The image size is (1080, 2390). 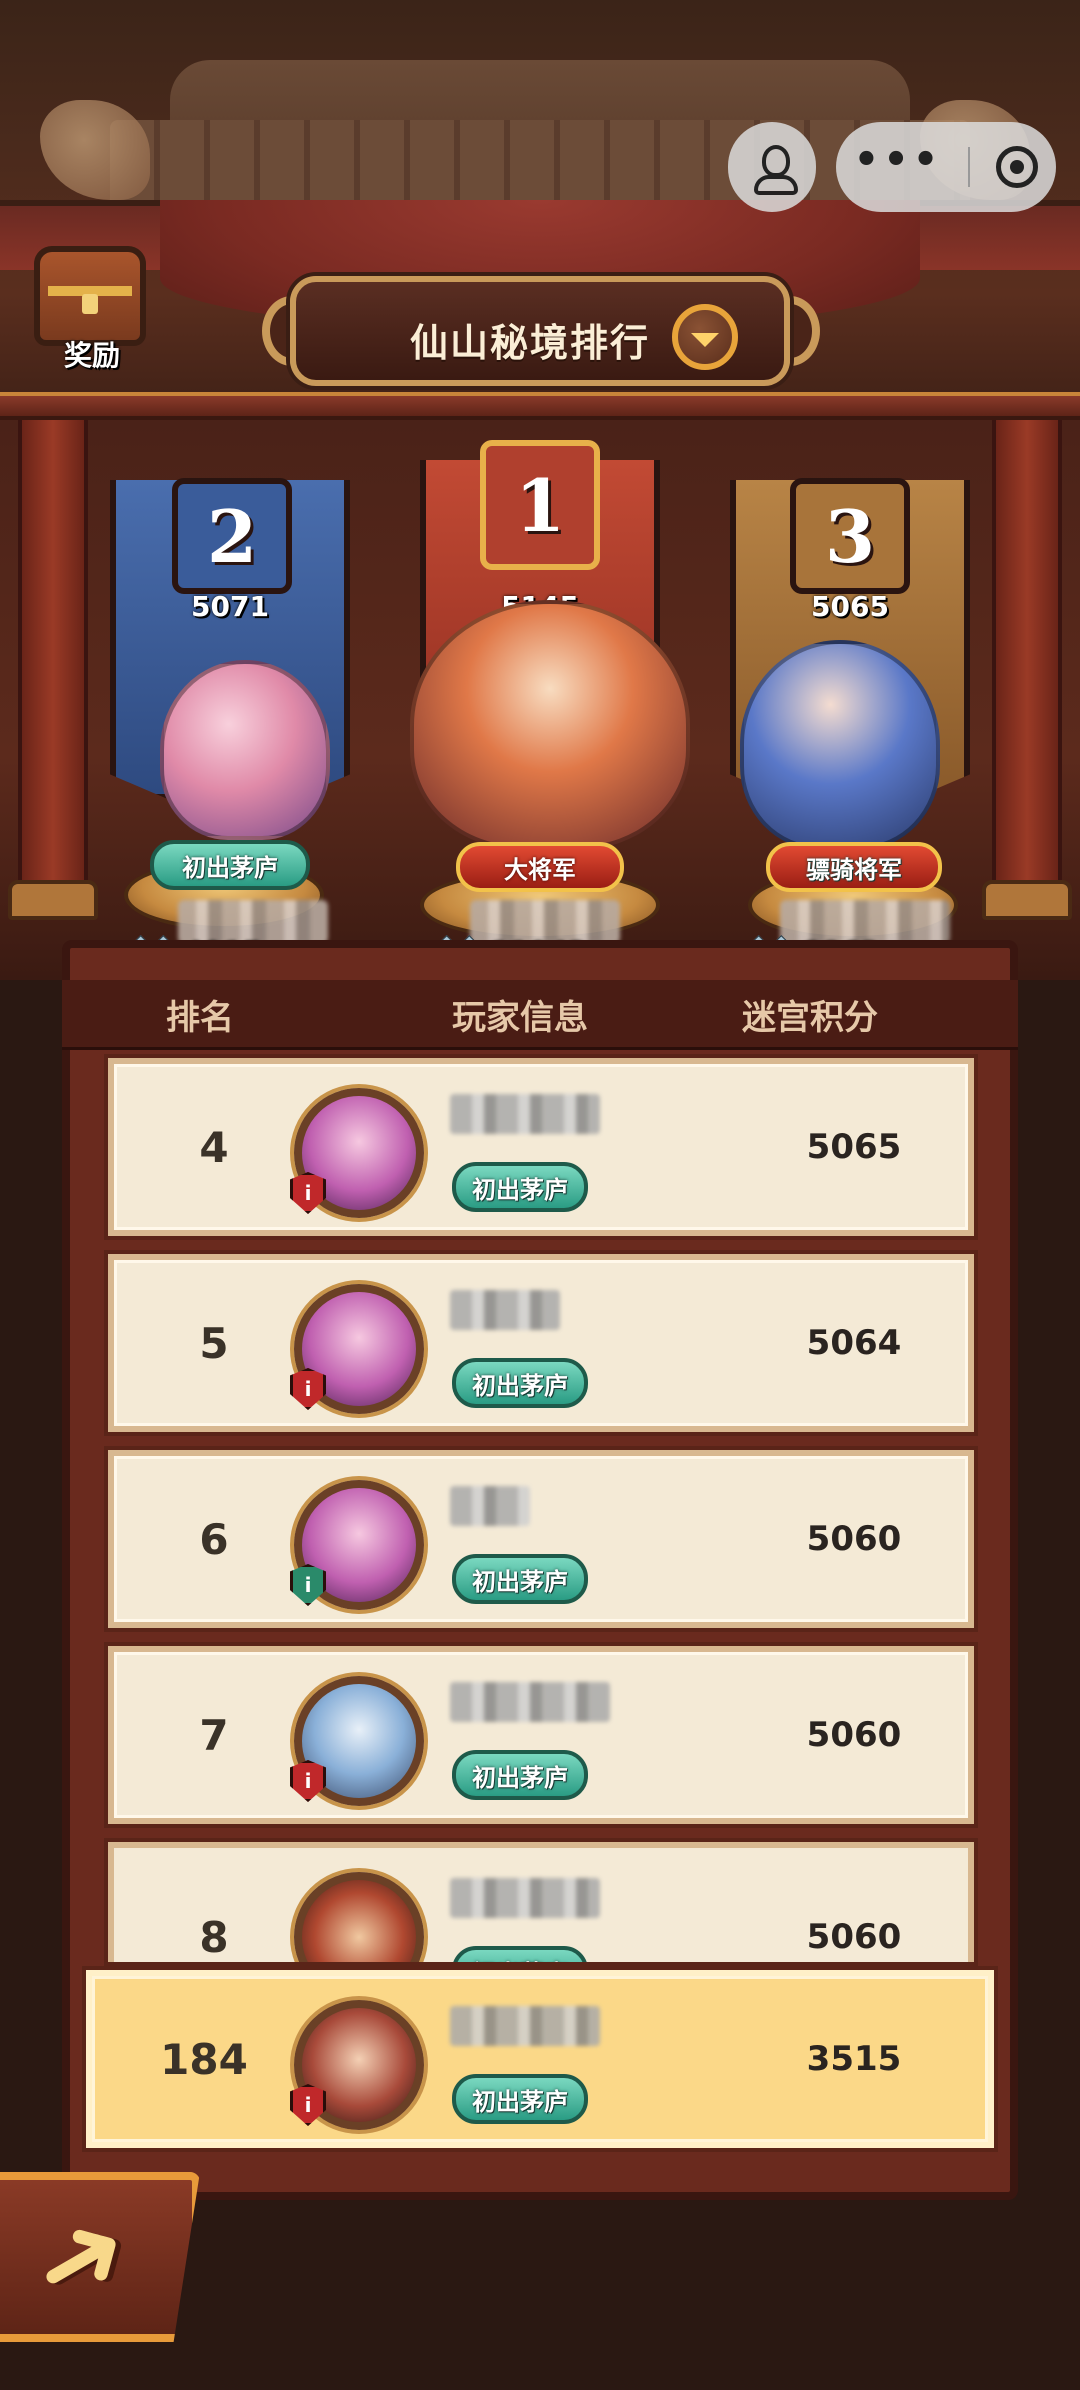 I want to click on column-header-score: 迷宫积分, so click(x=810, y=1018).